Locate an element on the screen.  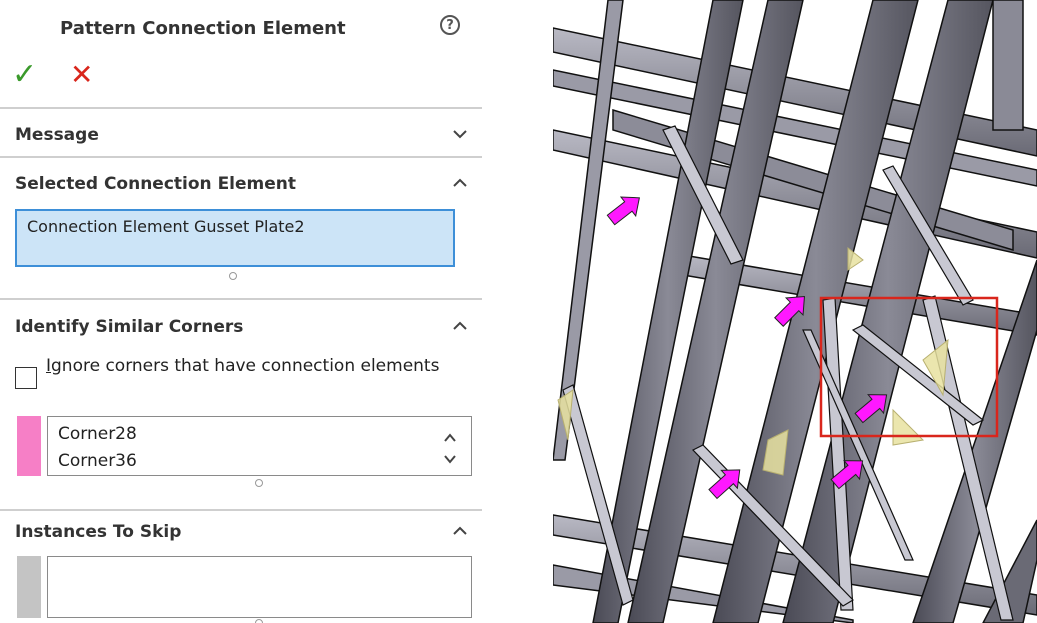
corners-list: Corner28 Corner36 is located at coordinates (259, 446).